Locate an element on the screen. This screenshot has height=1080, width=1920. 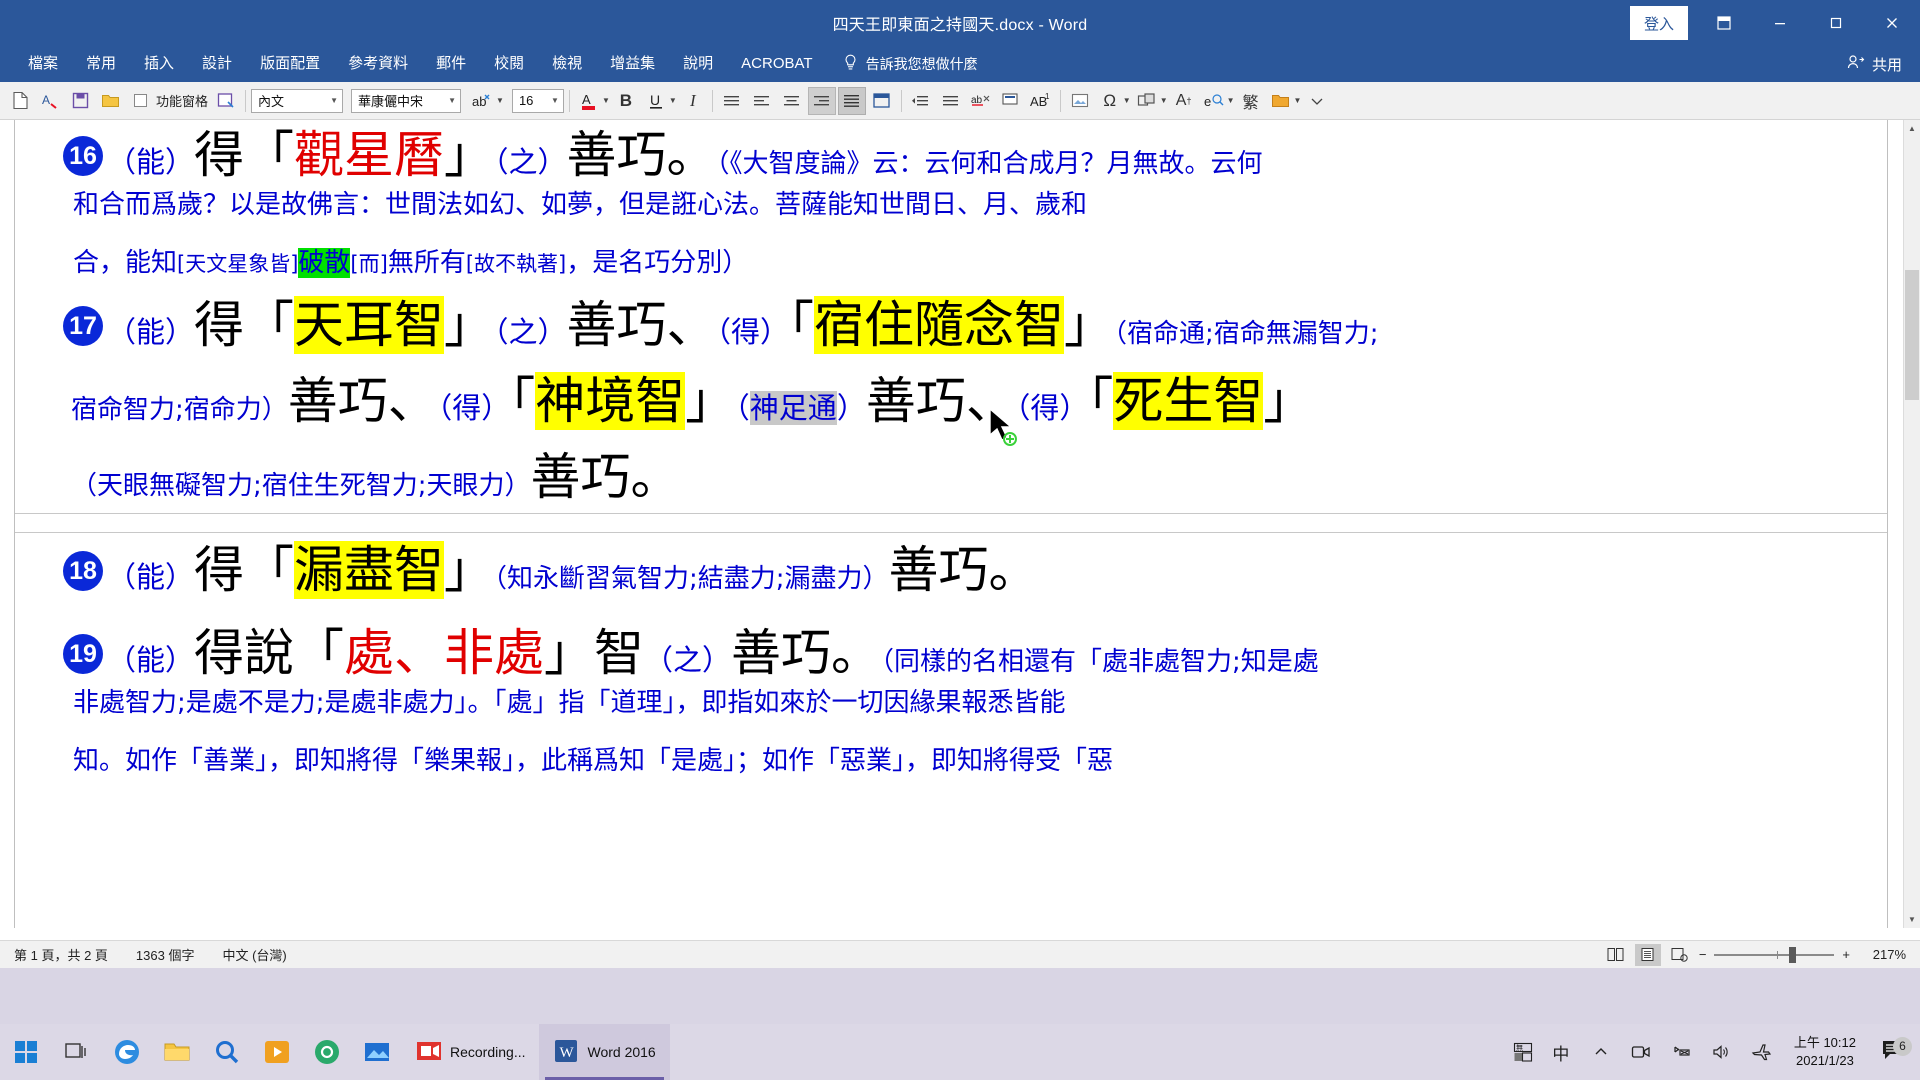
tab-home: 常用 is located at coordinates (101, 64).